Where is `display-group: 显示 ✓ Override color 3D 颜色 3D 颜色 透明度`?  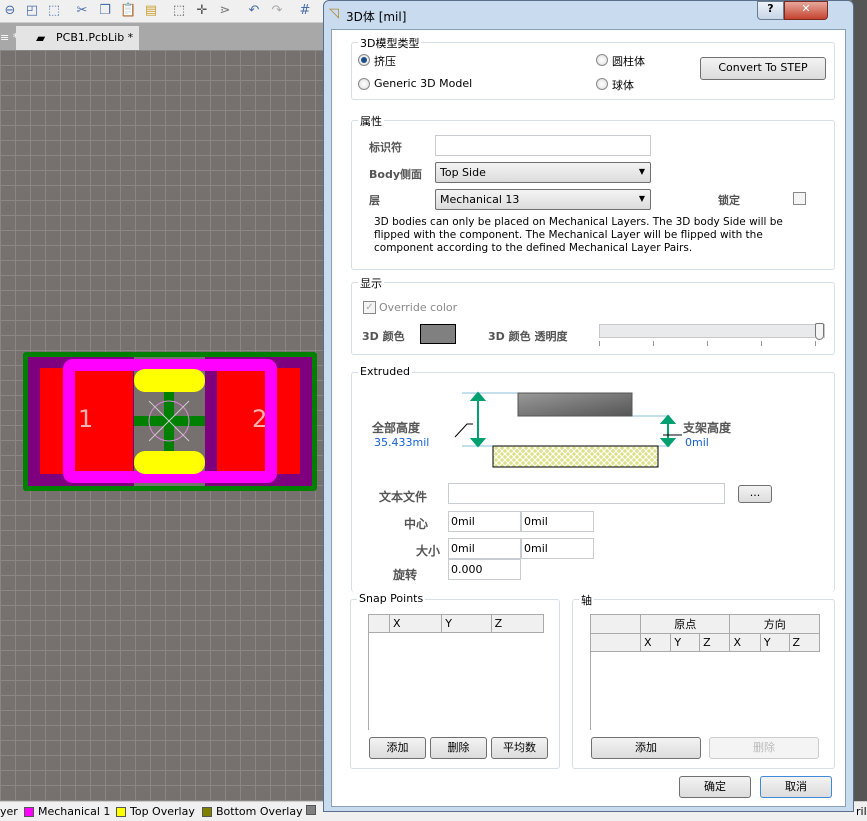 display-group: 显示 ✓ Override color 3D 颜色 3D 颜色 透明度 is located at coordinates (593, 315).